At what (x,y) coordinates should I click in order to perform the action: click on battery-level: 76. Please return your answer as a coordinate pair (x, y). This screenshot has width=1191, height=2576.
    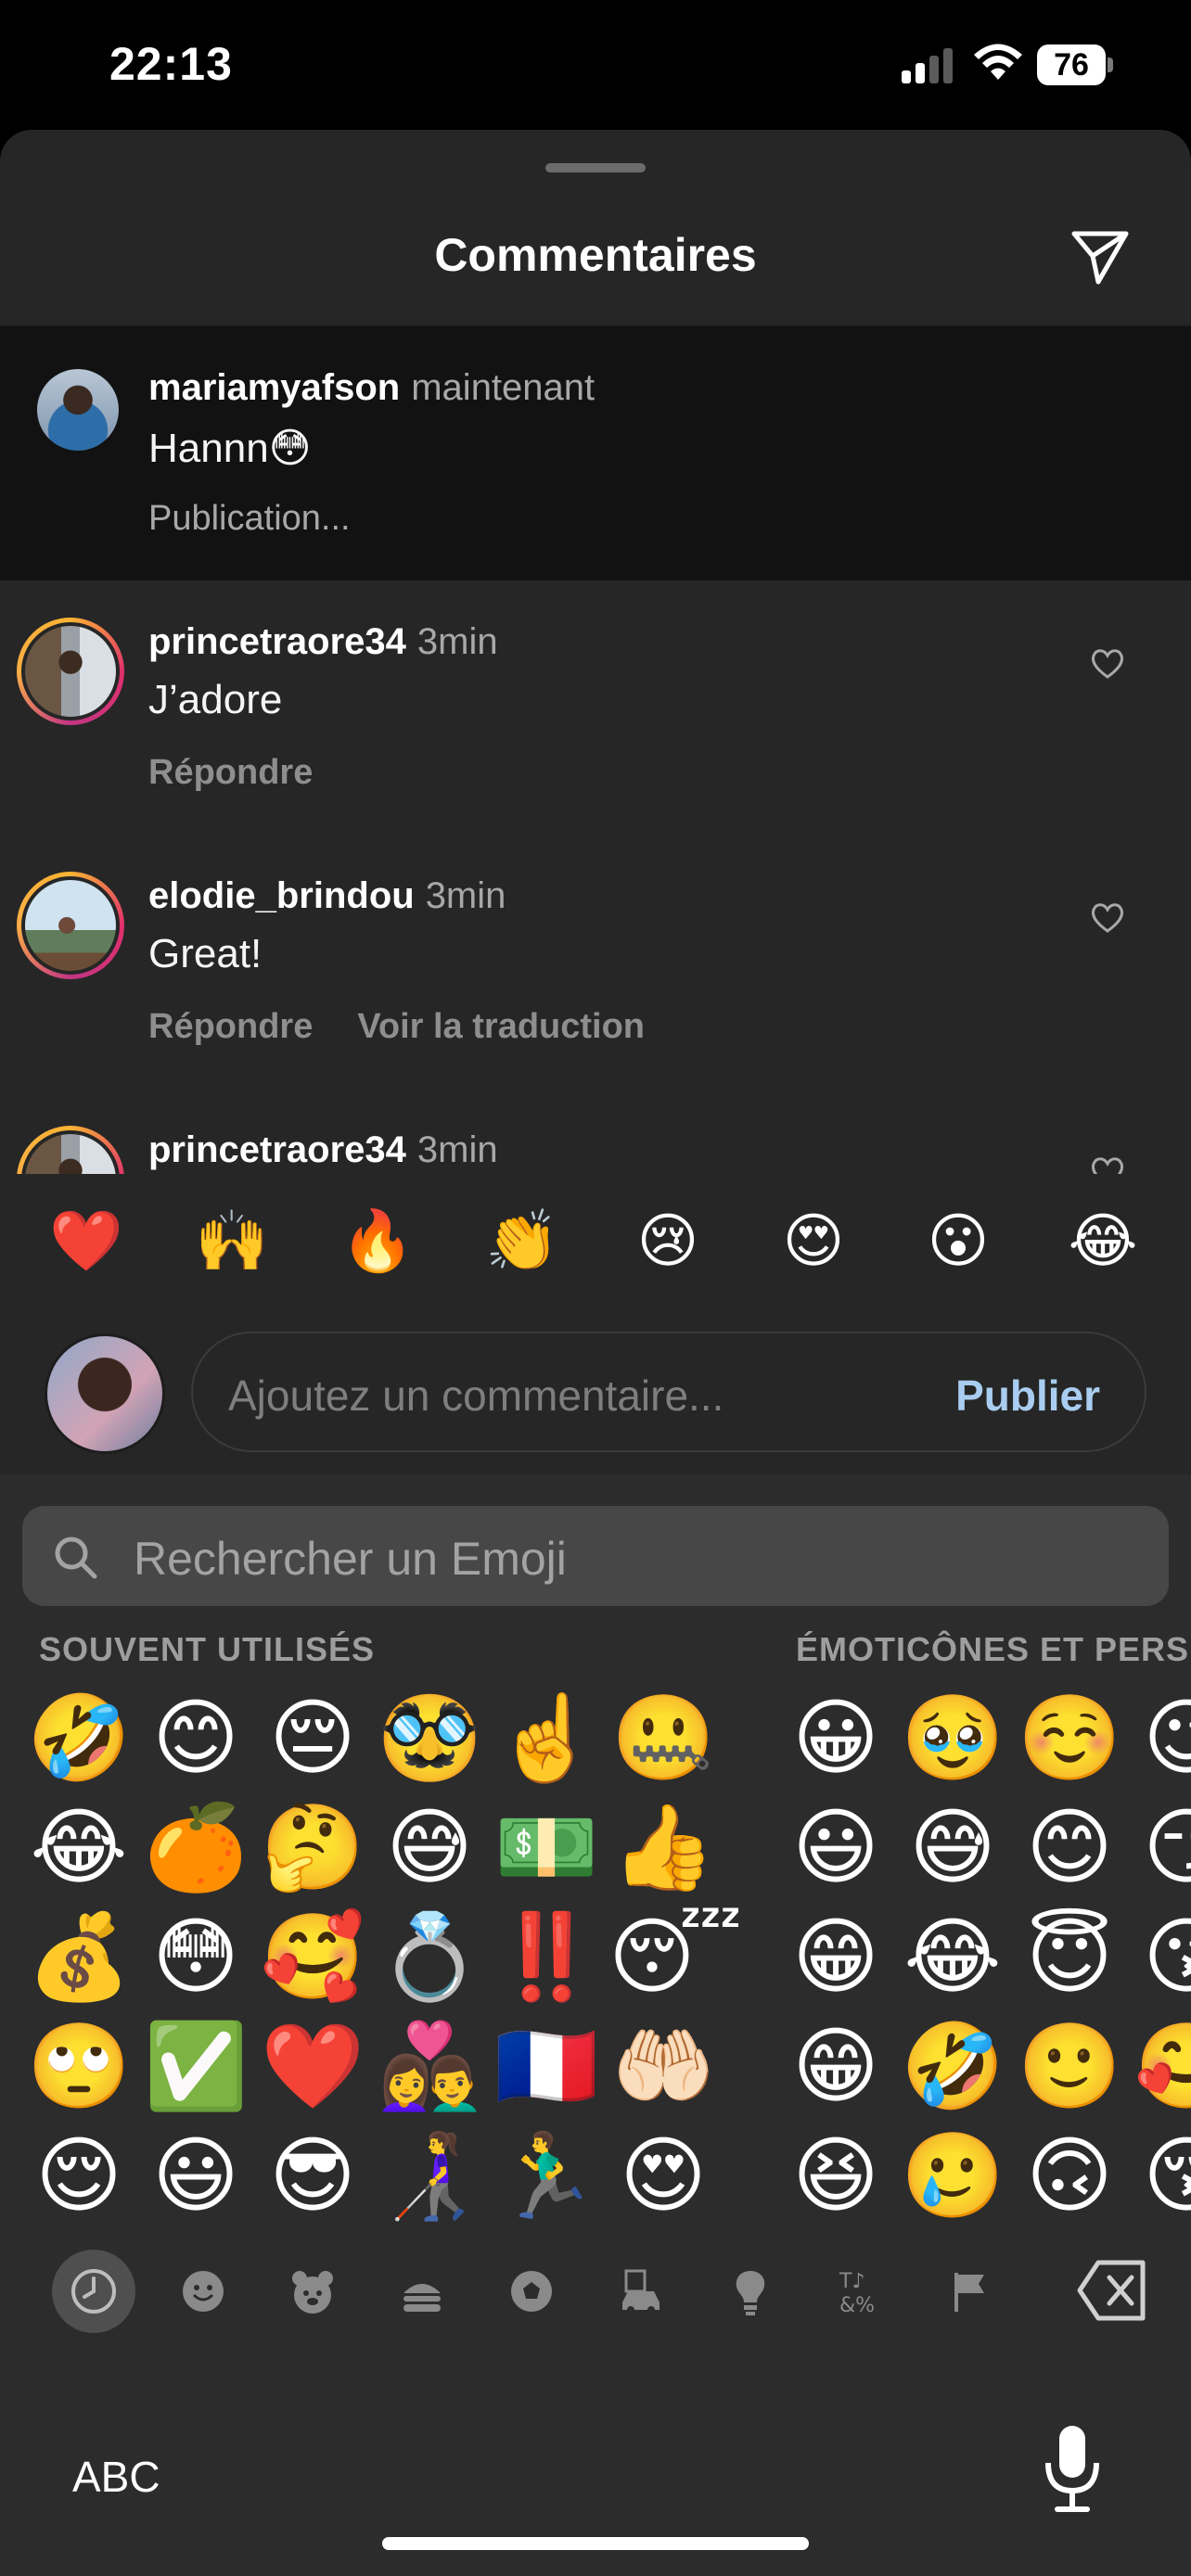
    Looking at the image, I should click on (1071, 65).